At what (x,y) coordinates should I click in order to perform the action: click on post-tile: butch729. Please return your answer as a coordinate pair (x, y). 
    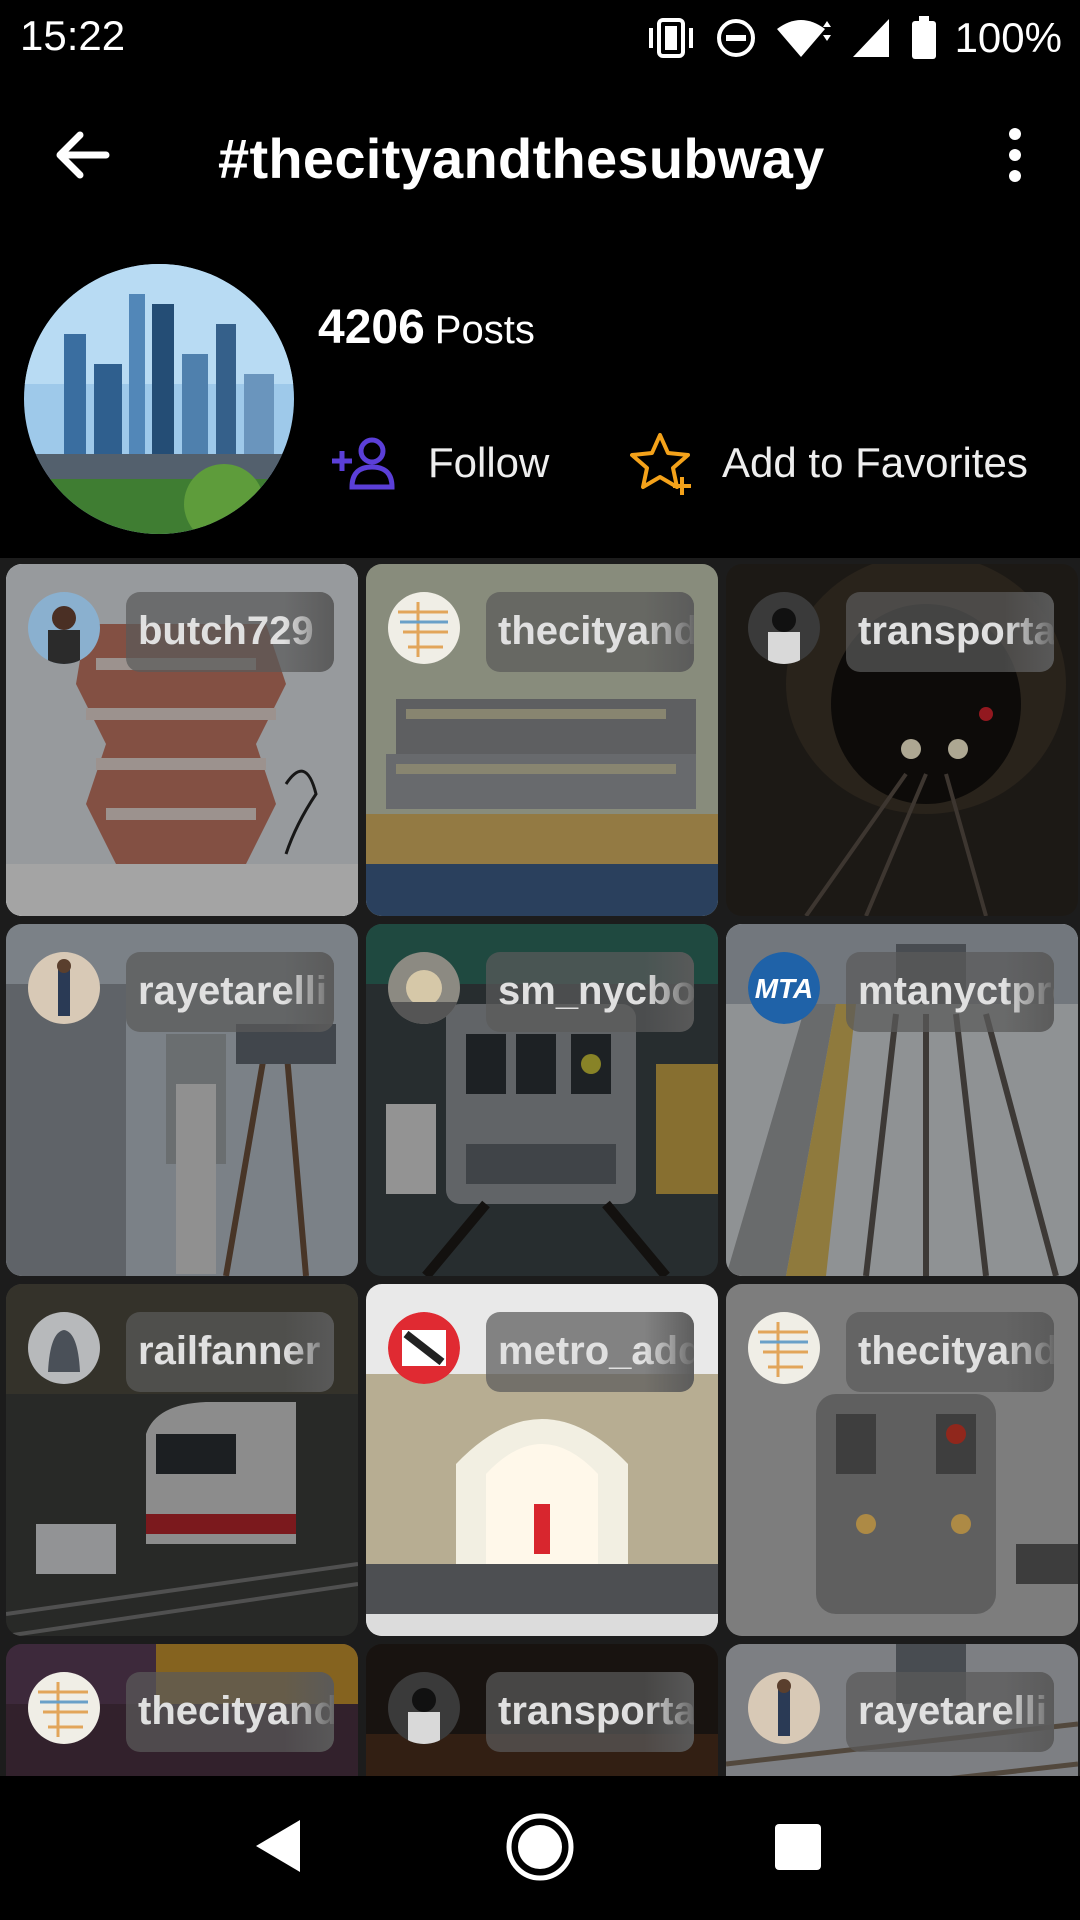
    Looking at the image, I should click on (182, 740).